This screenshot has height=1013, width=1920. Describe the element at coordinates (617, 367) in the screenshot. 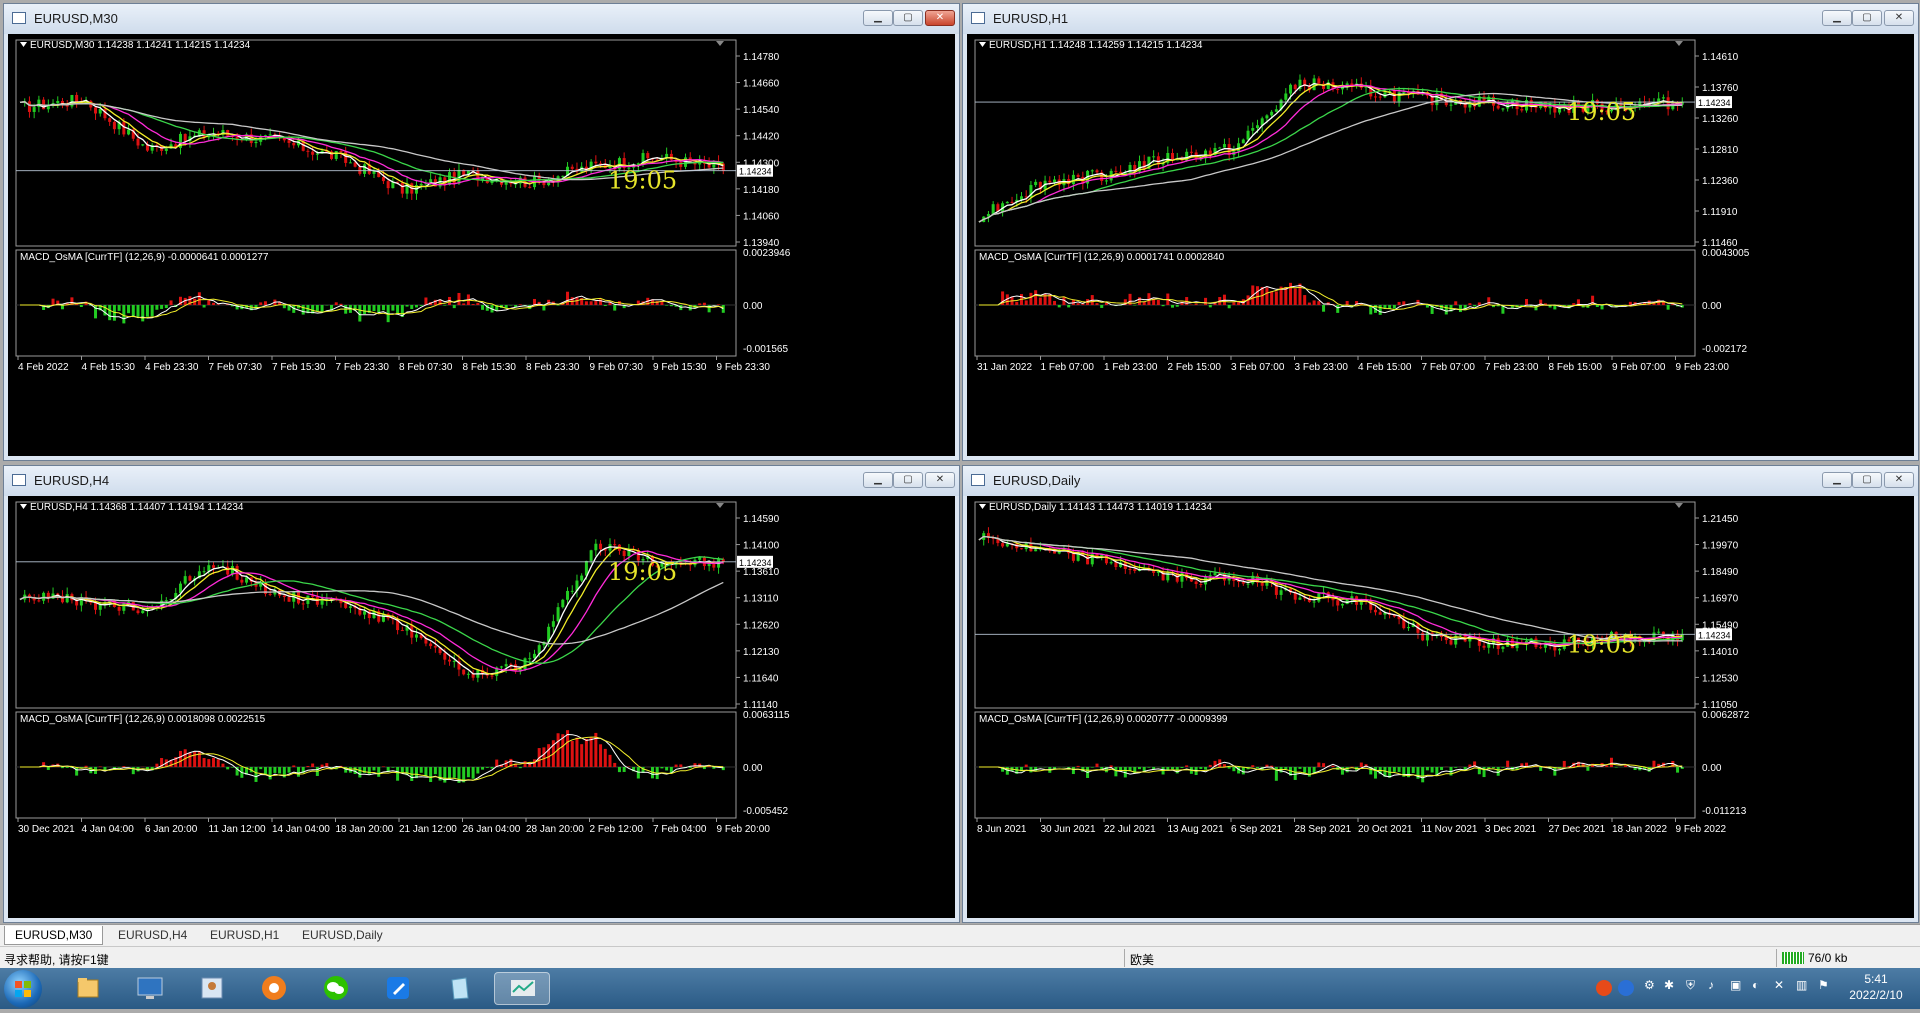

I see `time-axis-label: 9 Feb 07:30` at that location.